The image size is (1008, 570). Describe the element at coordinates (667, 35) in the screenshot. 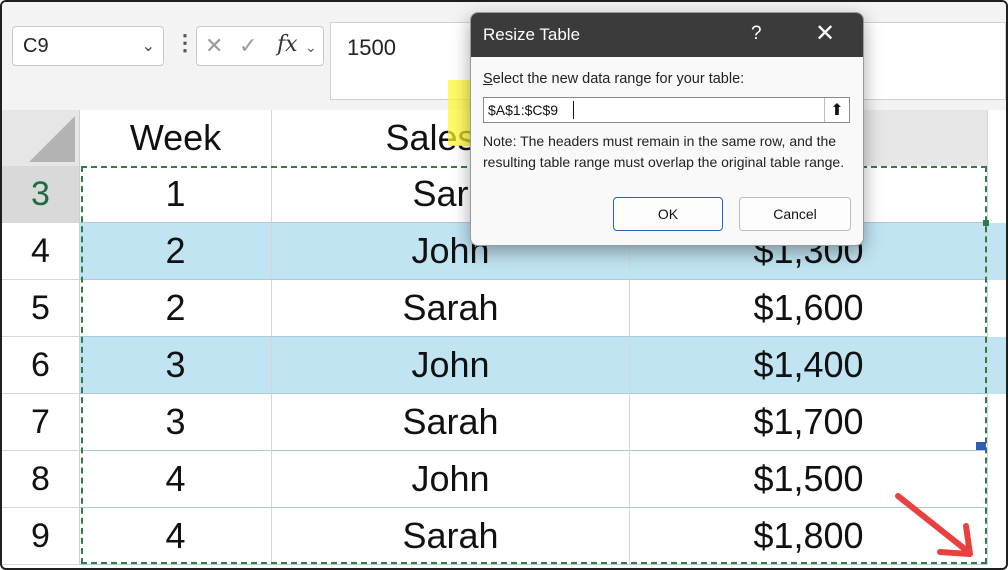

I see `dialog-titlebar: Resize Table ? ✕` at that location.